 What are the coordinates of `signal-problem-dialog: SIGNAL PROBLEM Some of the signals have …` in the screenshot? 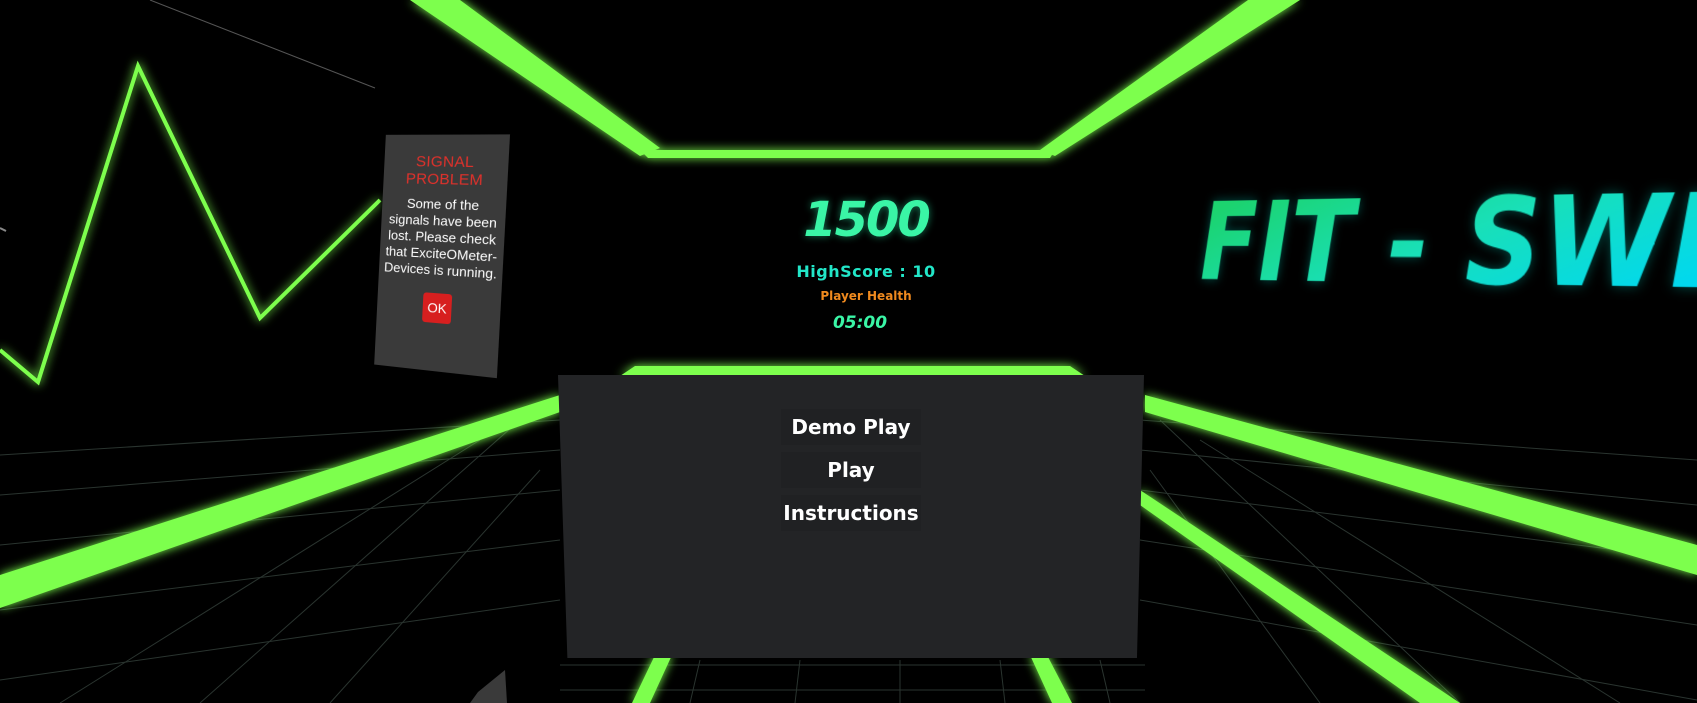 It's located at (442, 256).